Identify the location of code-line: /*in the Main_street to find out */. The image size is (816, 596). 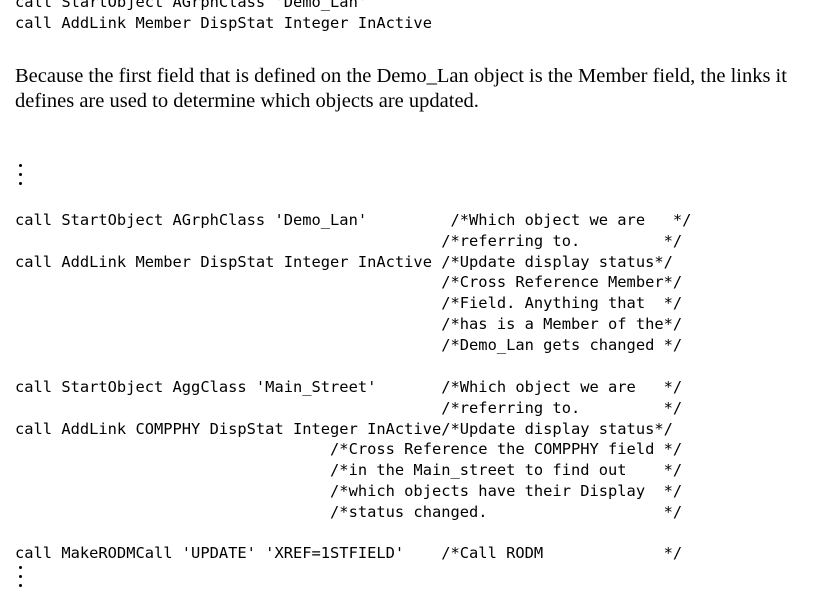
(349, 470).